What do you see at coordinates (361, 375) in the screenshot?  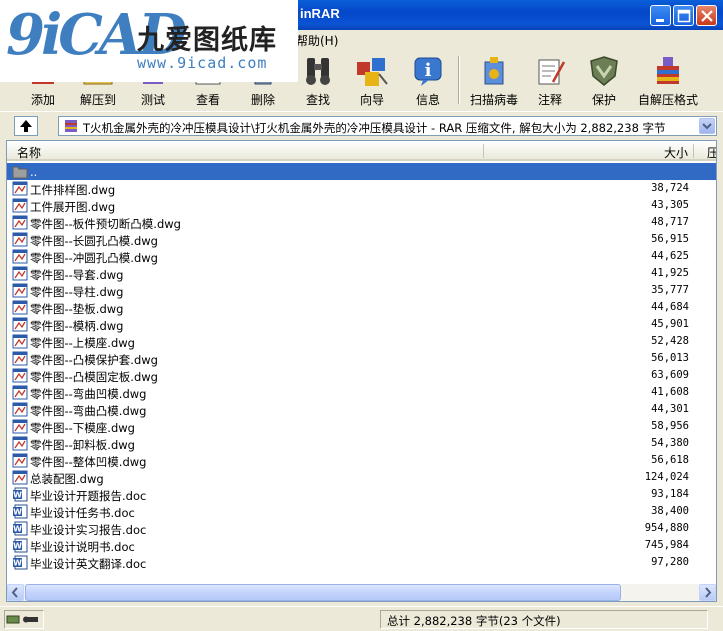 I see `file-row: 零件图--凸模固定板.dwg 63,609` at bounding box center [361, 375].